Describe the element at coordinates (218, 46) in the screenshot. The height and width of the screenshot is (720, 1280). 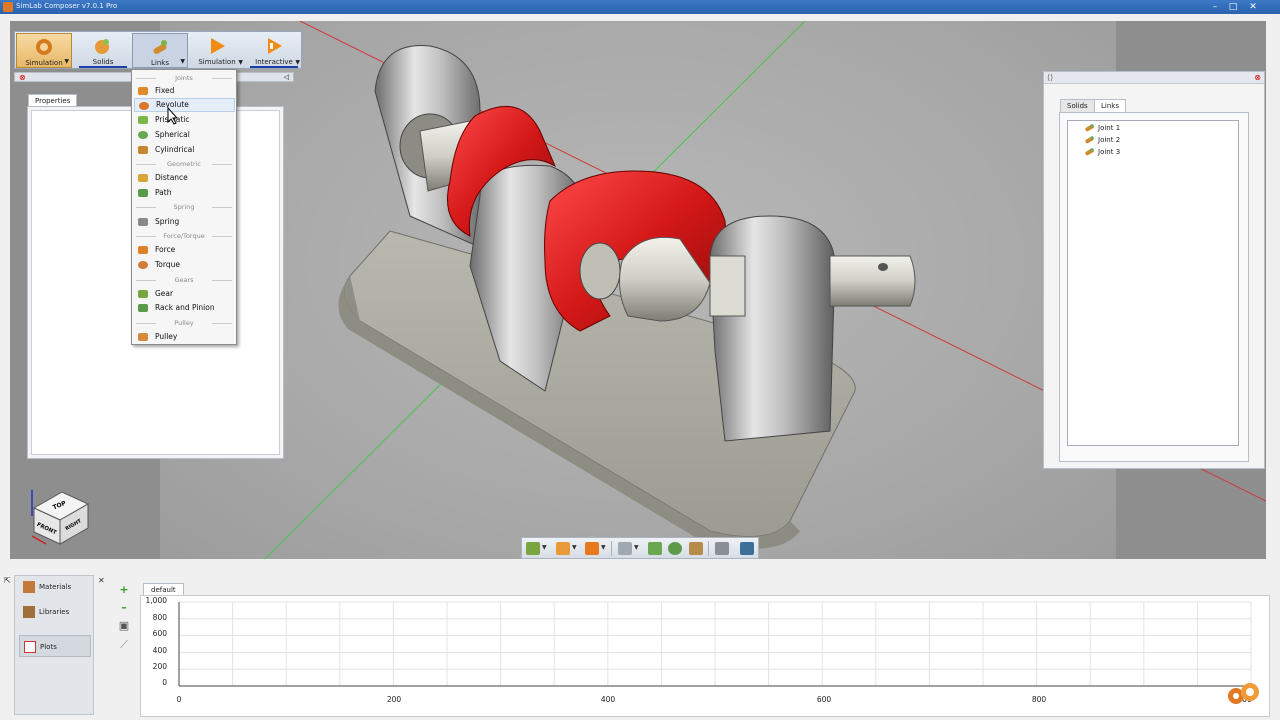
I see `play-icon` at that location.